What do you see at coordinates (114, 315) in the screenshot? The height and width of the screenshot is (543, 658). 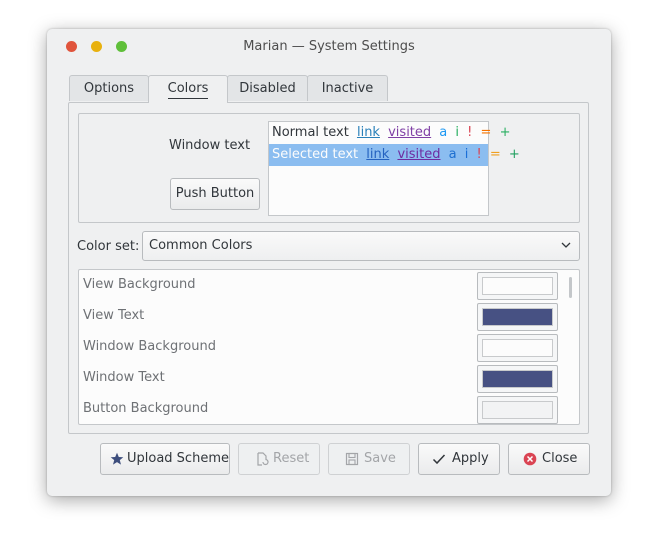 I see `color-role-name: View Text` at bounding box center [114, 315].